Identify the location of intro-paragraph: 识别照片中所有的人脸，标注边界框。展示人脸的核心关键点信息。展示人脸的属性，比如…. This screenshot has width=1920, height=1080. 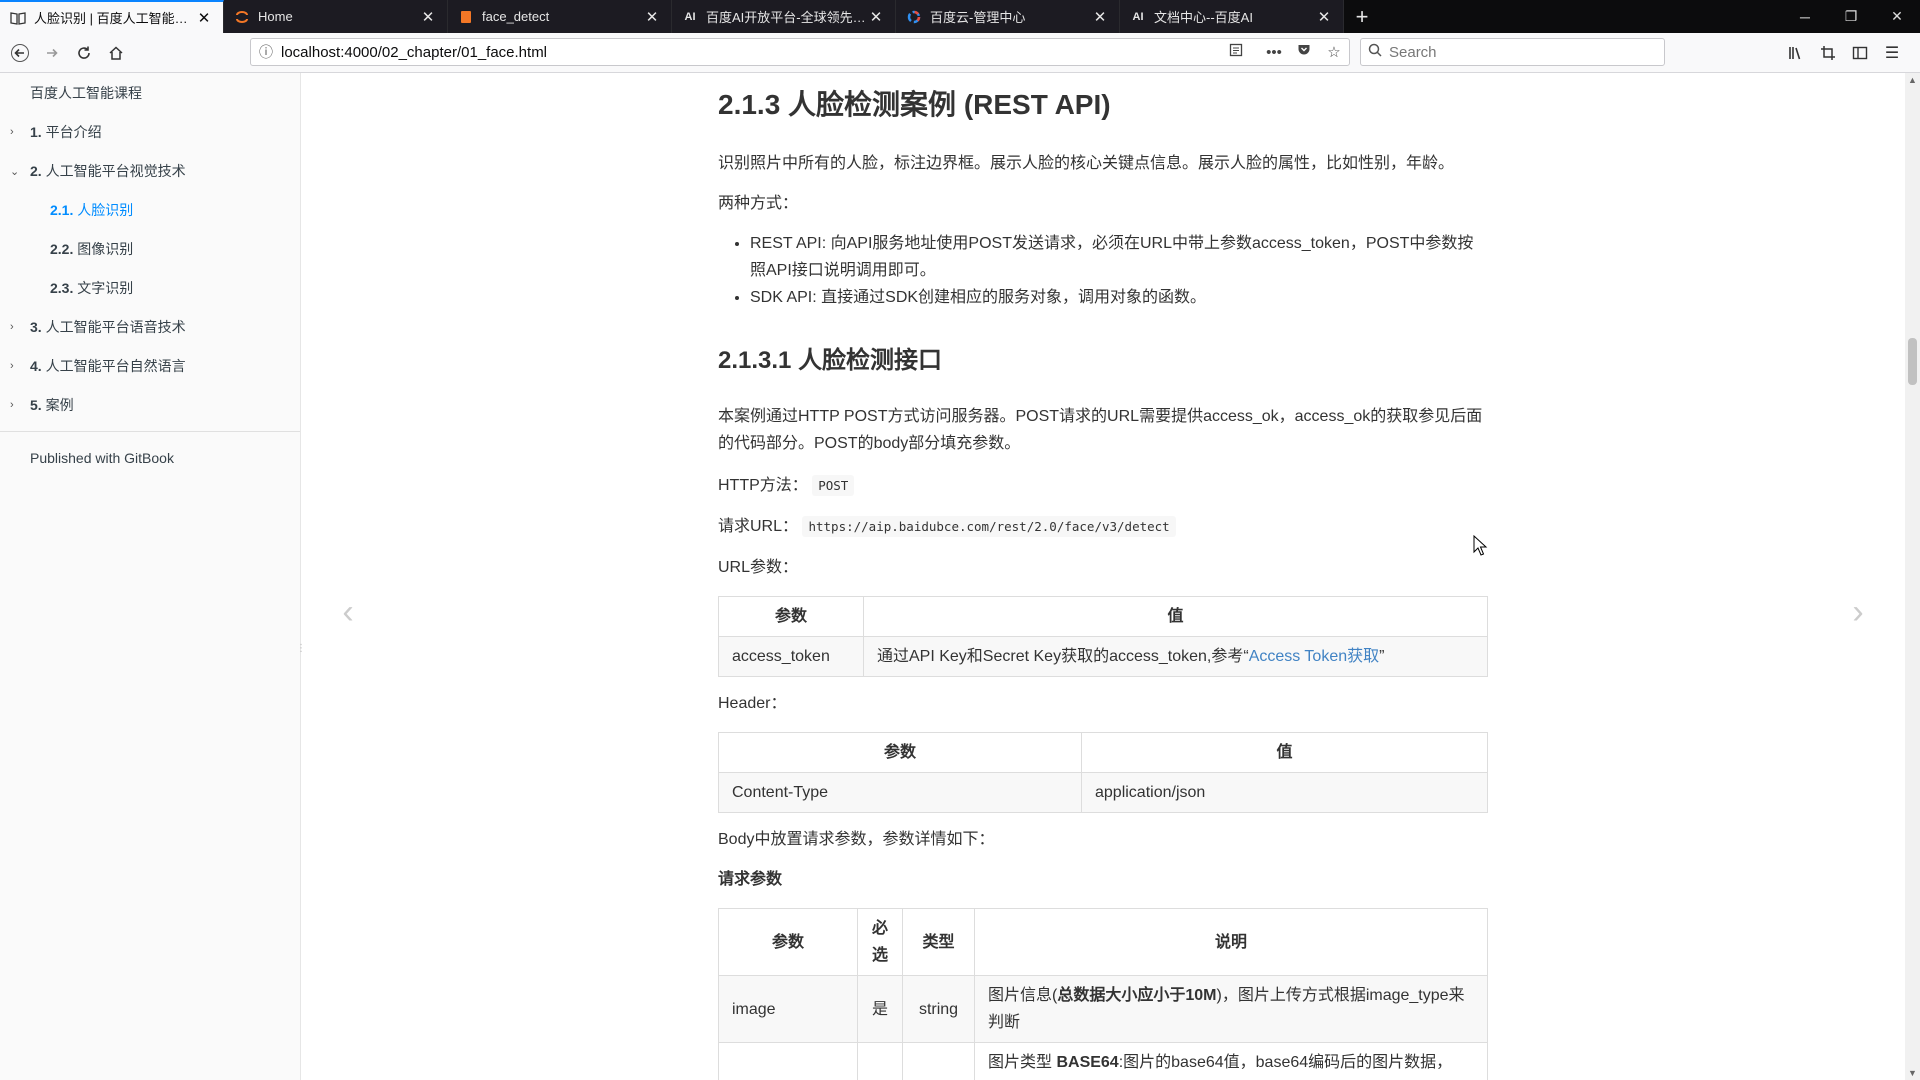
(1086, 163).